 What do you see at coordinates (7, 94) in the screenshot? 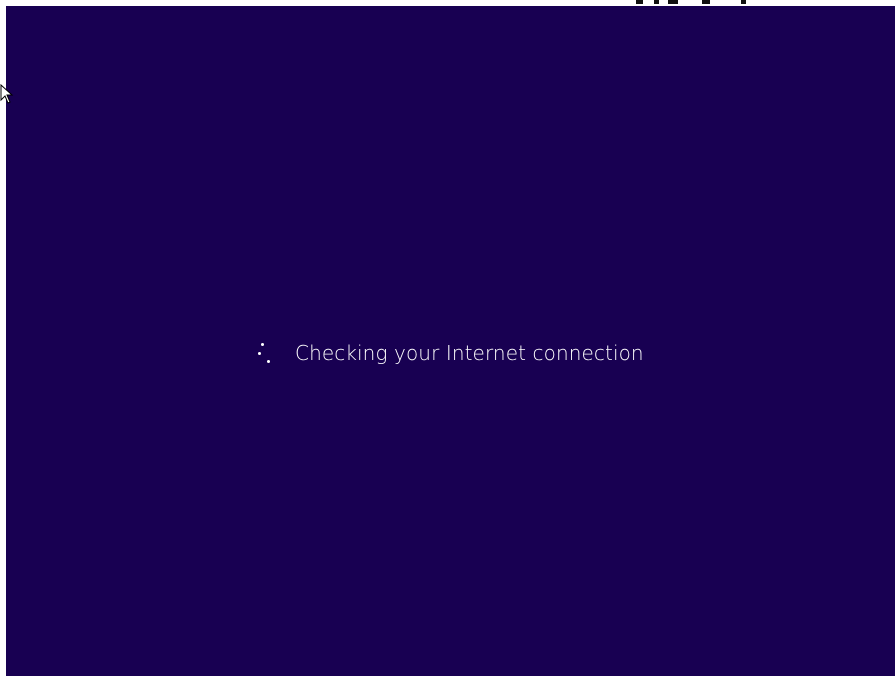
I see `mouse-pointer-icon` at bounding box center [7, 94].